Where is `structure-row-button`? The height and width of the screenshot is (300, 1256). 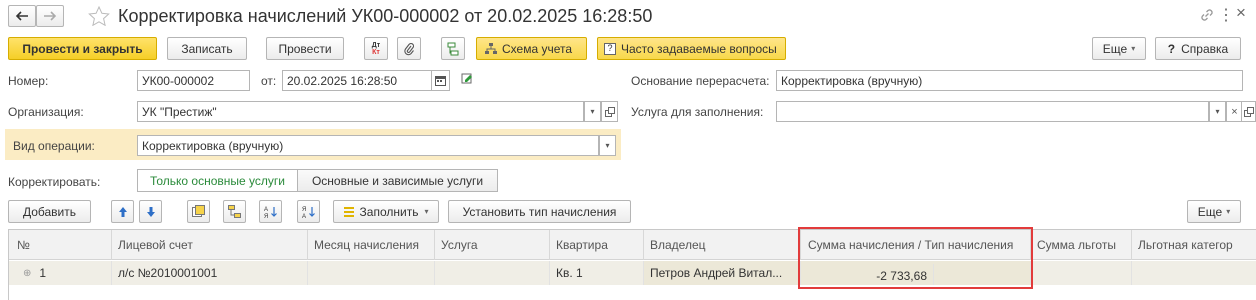
structure-row-button is located at coordinates (234, 211).